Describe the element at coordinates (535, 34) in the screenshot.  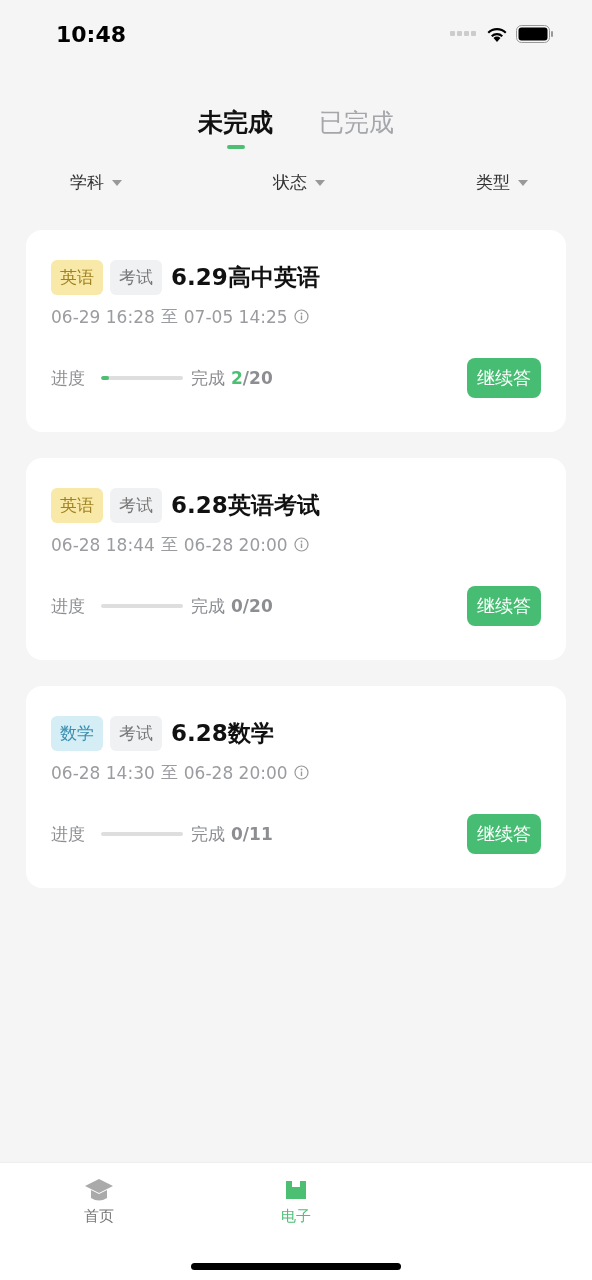
I see `battery-icon` at that location.